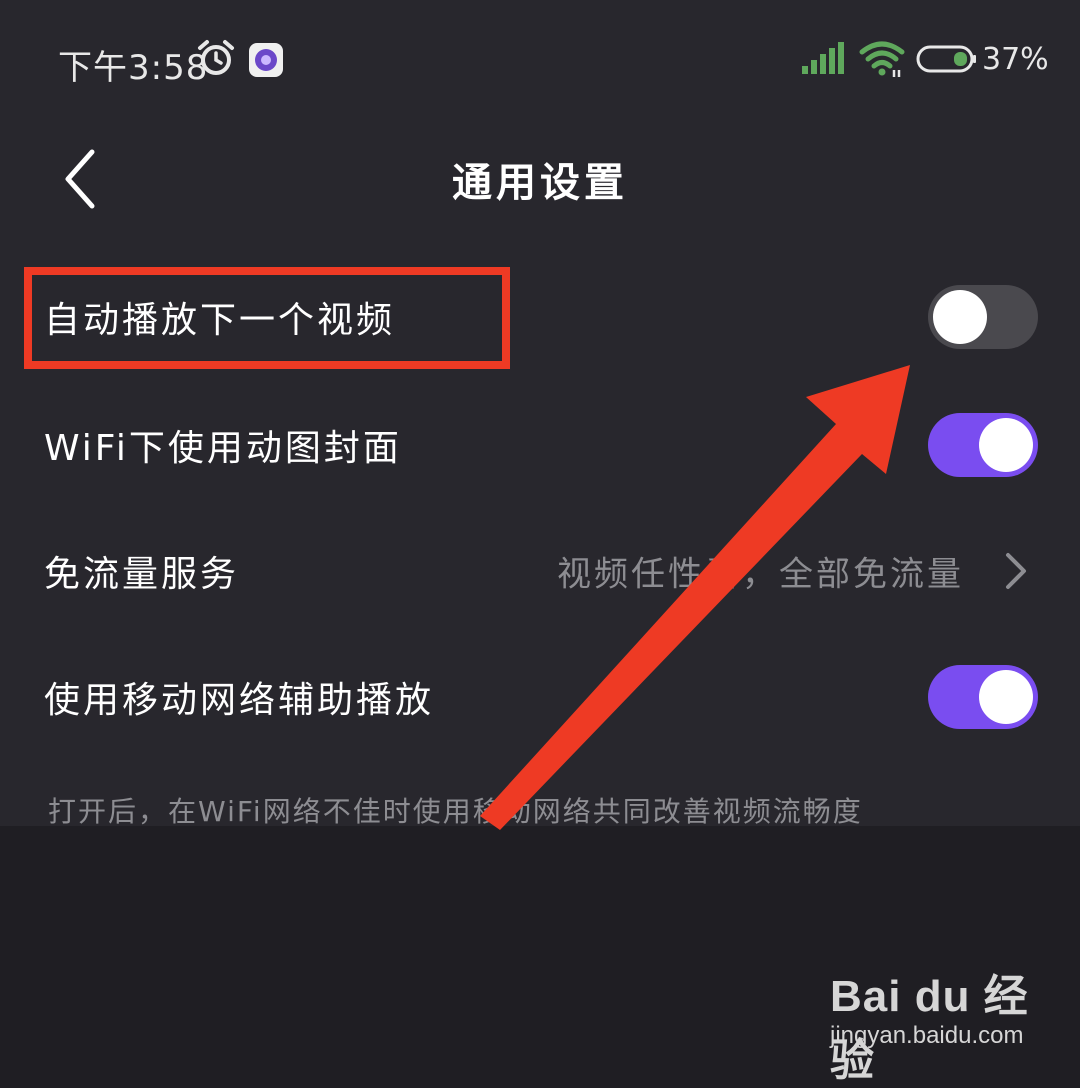 Image resolution: width=1080 pixels, height=1088 pixels. I want to click on hint-text: 打开后，在WiFi网络不佳时使用移动网络共同改善视频流畅度, so click(455, 811).